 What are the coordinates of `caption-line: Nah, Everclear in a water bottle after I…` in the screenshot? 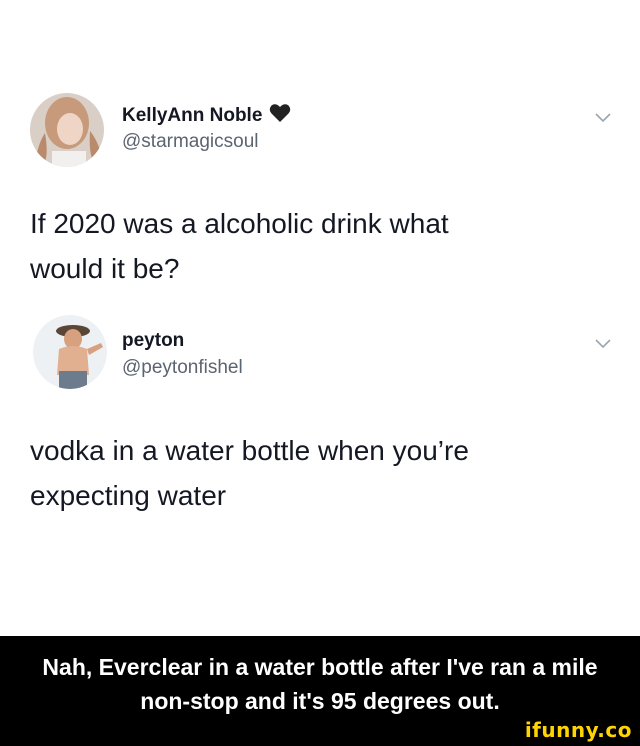 It's located at (320, 667).